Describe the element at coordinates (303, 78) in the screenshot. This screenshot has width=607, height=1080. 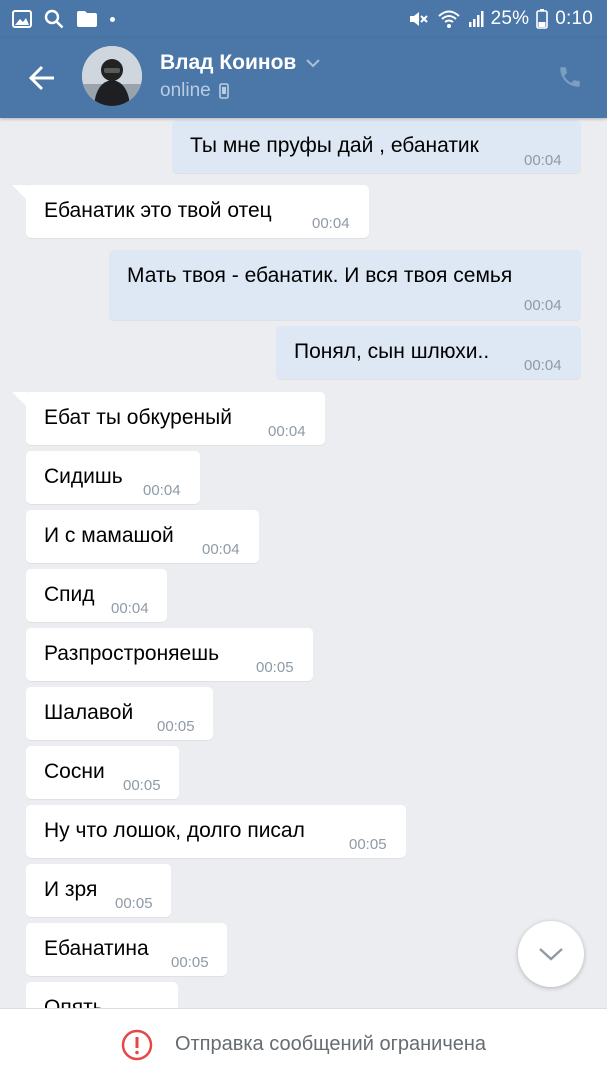
I see `chat-header: Влад Коинов online` at that location.